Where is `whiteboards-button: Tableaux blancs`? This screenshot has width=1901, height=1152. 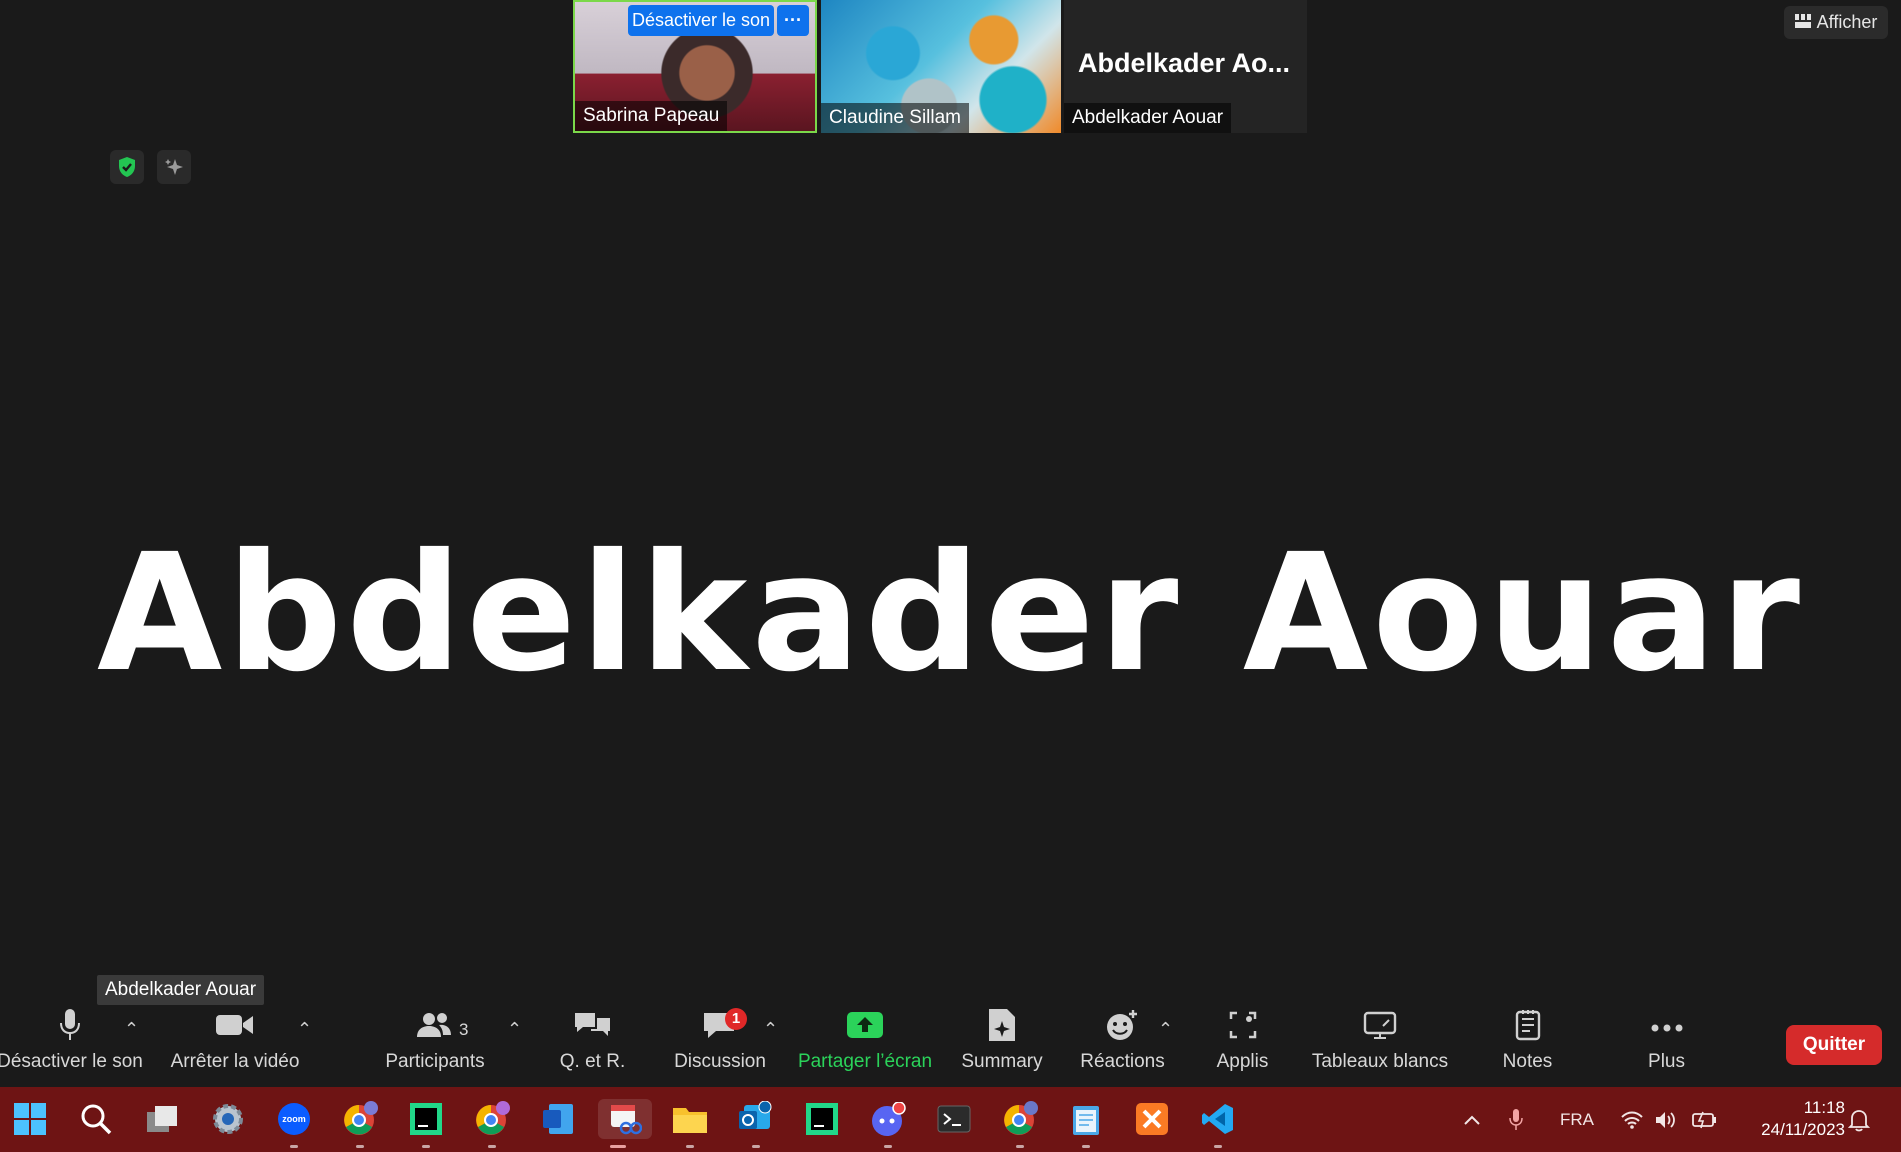
whiteboards-button: Tableaux blancs is located at coordinates (1380, 1046).